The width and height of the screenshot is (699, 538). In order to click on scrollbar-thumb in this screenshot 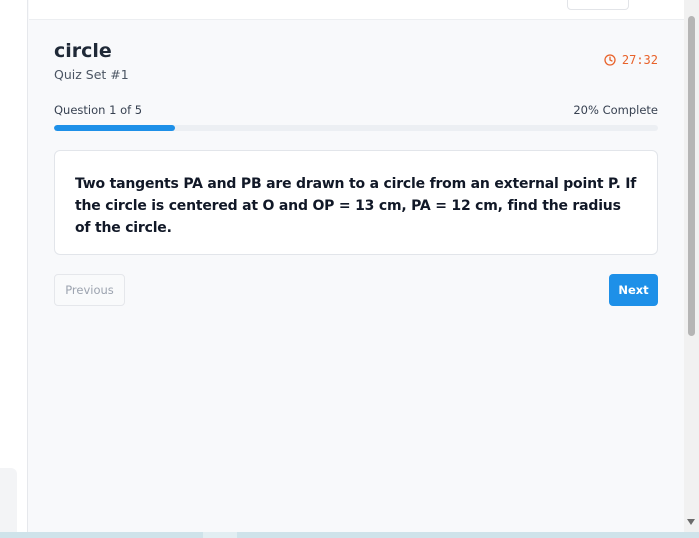, I will do `click(691, 176)`.